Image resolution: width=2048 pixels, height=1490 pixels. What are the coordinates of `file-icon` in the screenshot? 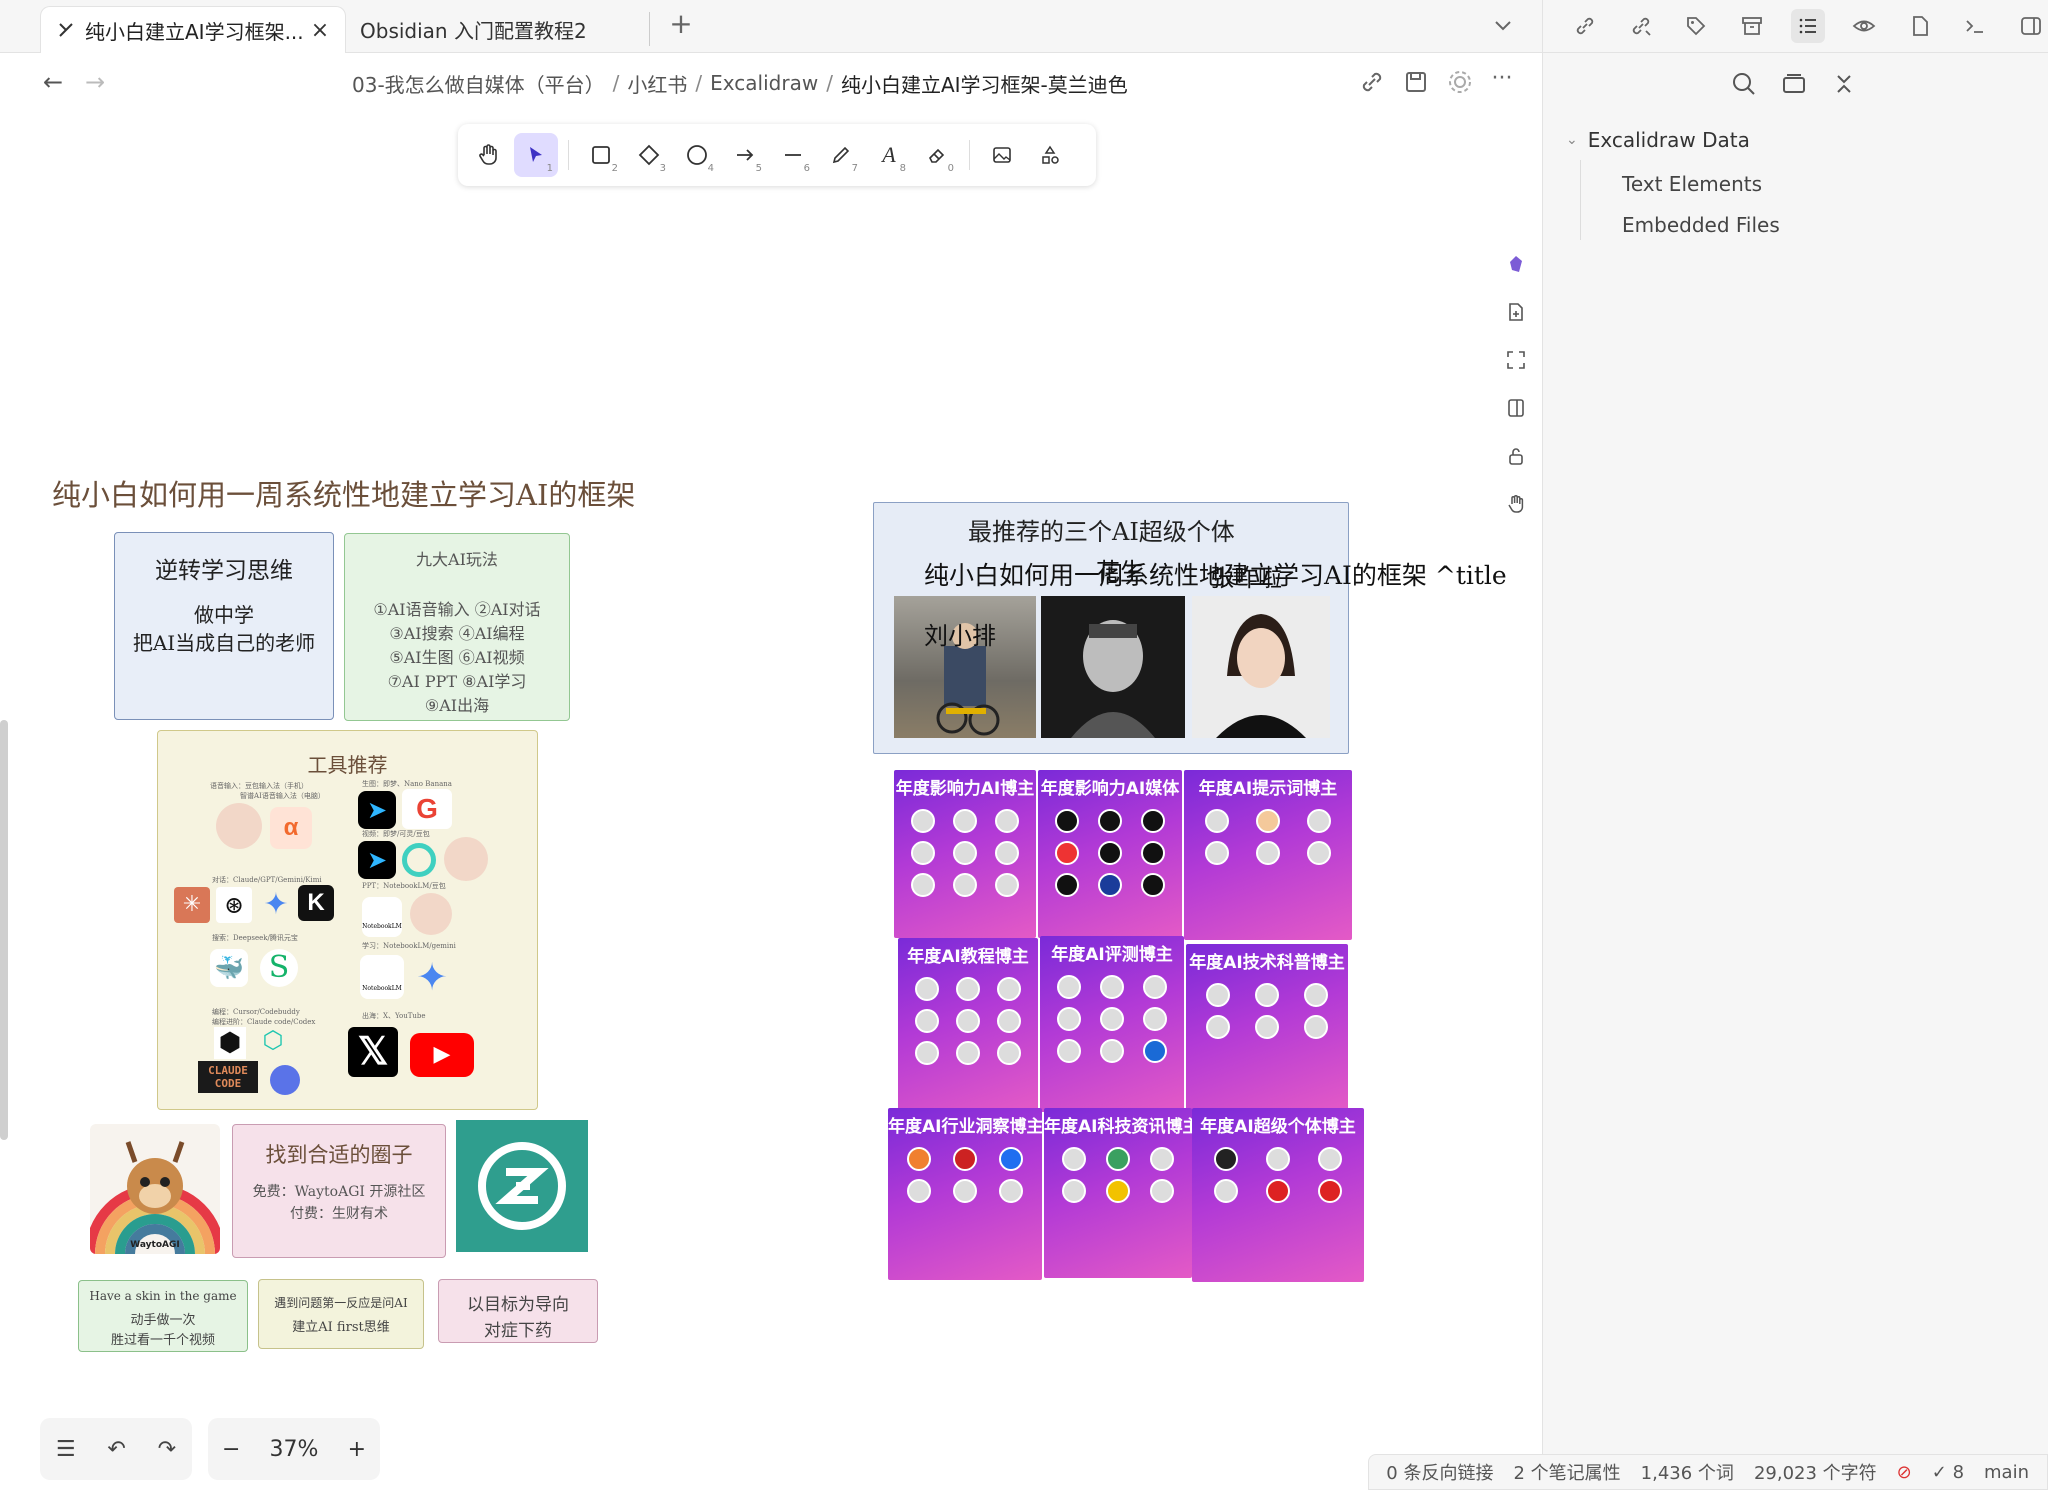 It's located at (1920, 26).